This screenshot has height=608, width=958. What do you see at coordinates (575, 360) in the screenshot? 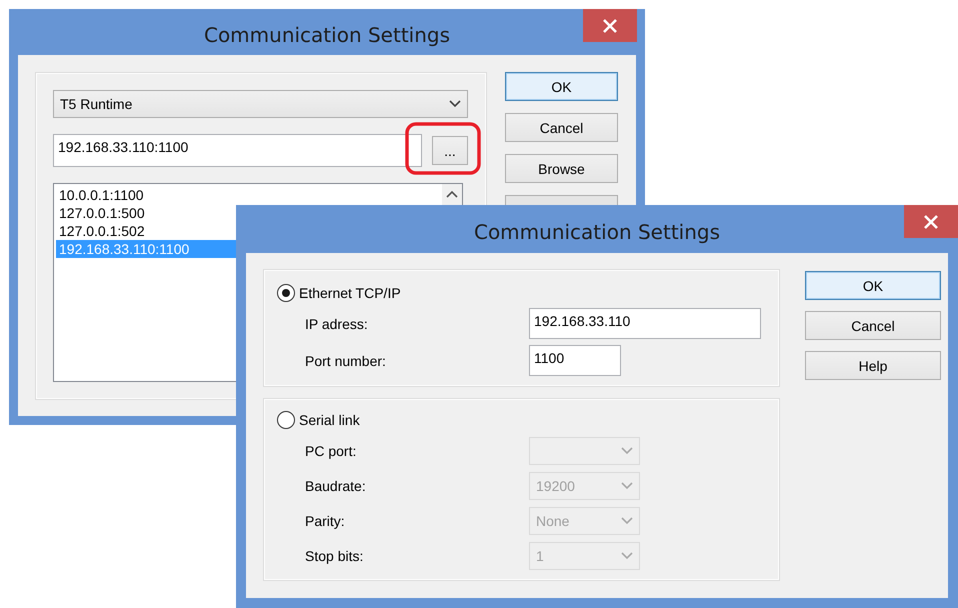
I see `input-field: 1100` at bounding box center [575, 360].